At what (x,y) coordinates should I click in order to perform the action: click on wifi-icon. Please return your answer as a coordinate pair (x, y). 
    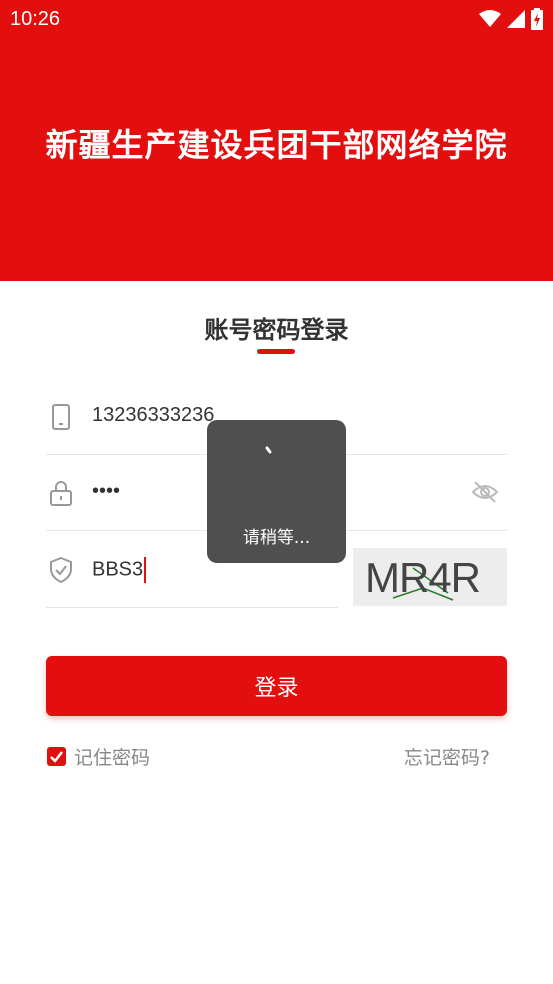
    Looking at the image, I should click on (490, 18).